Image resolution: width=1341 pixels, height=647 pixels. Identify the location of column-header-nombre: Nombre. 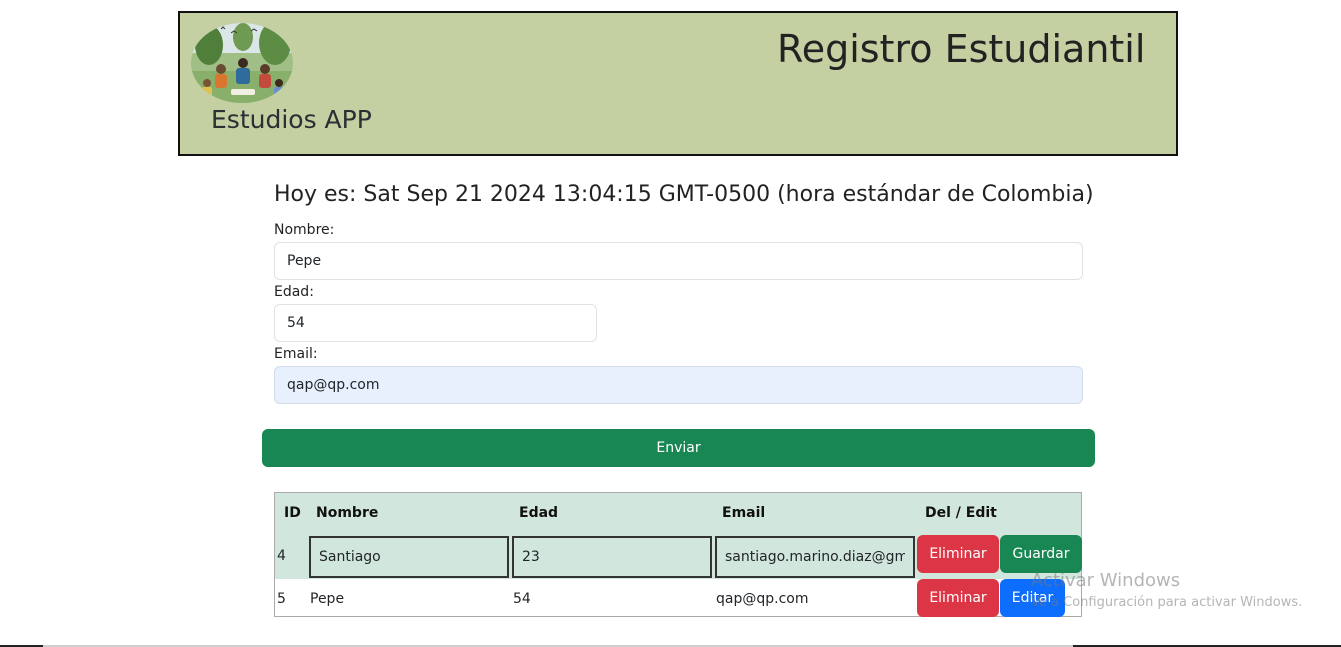
(347, 513).